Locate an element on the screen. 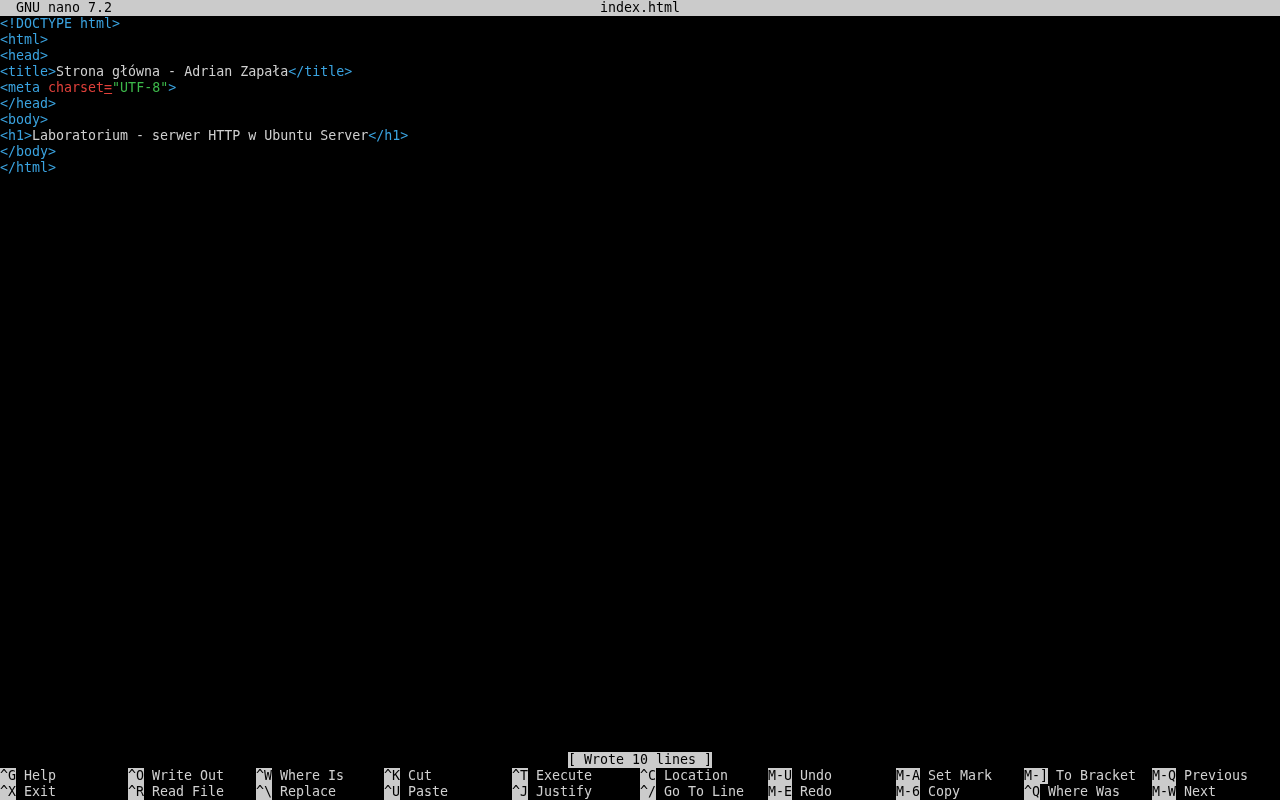 The width and height of the screenshot is (1280, 800). shortcut-key: ^X is located at coordinates (8, 792).